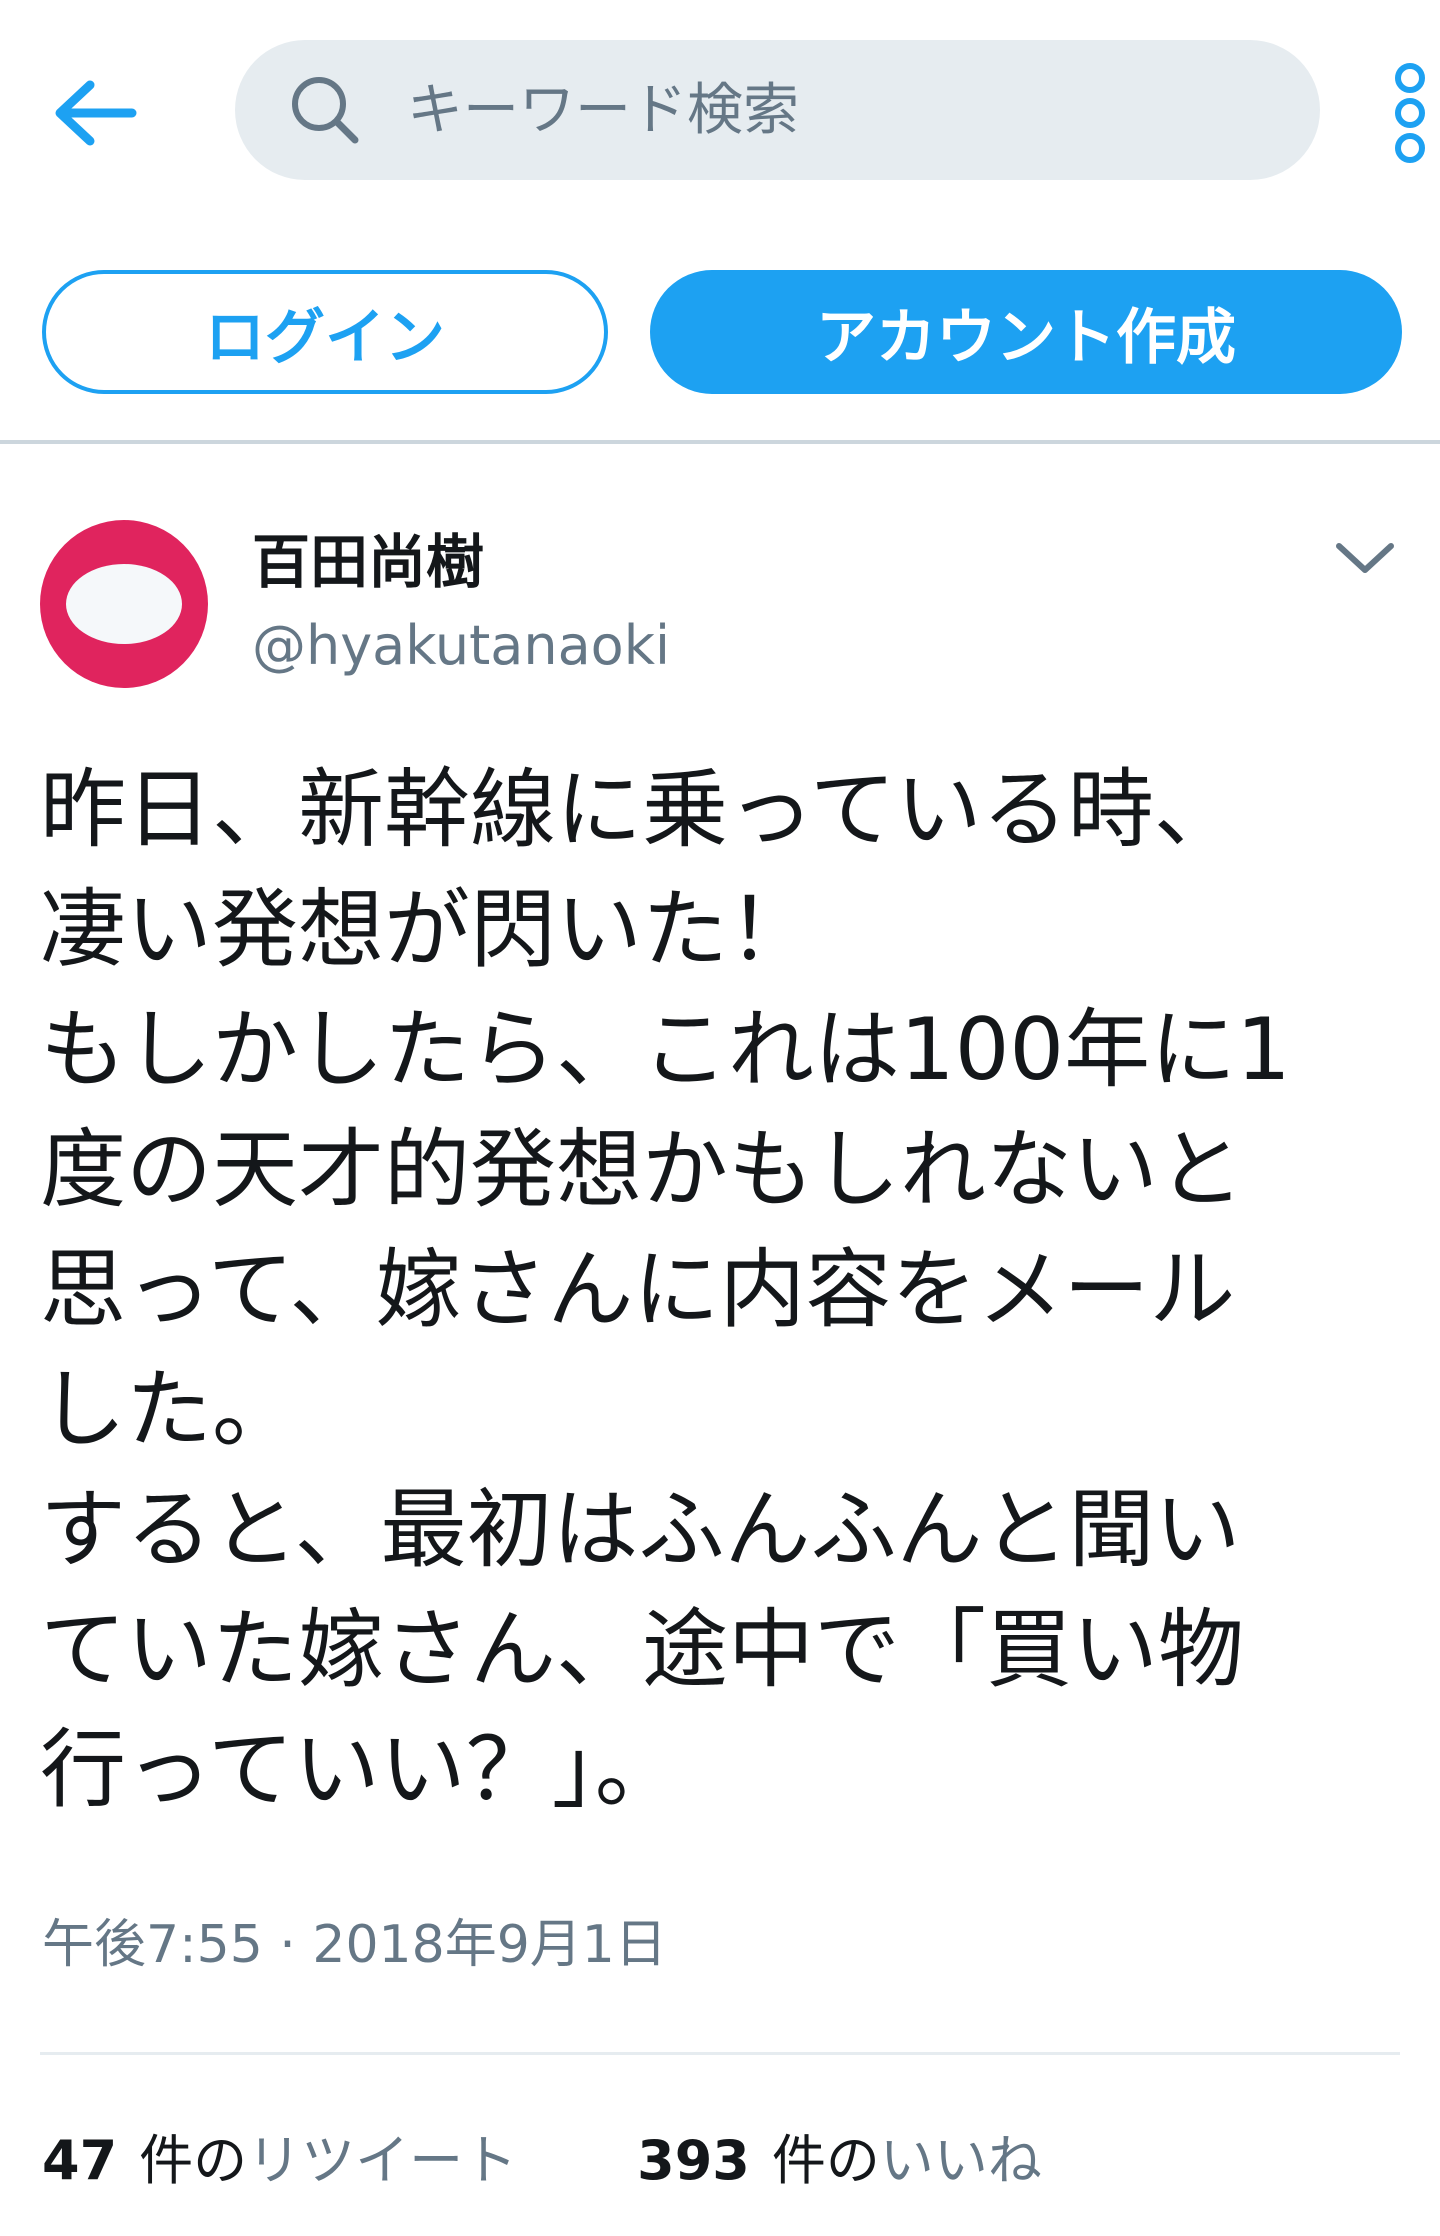 This screenshot has width=1440, height=2236. I want to click on likes-stat: 393 件の いいね, so click(839, 2155).